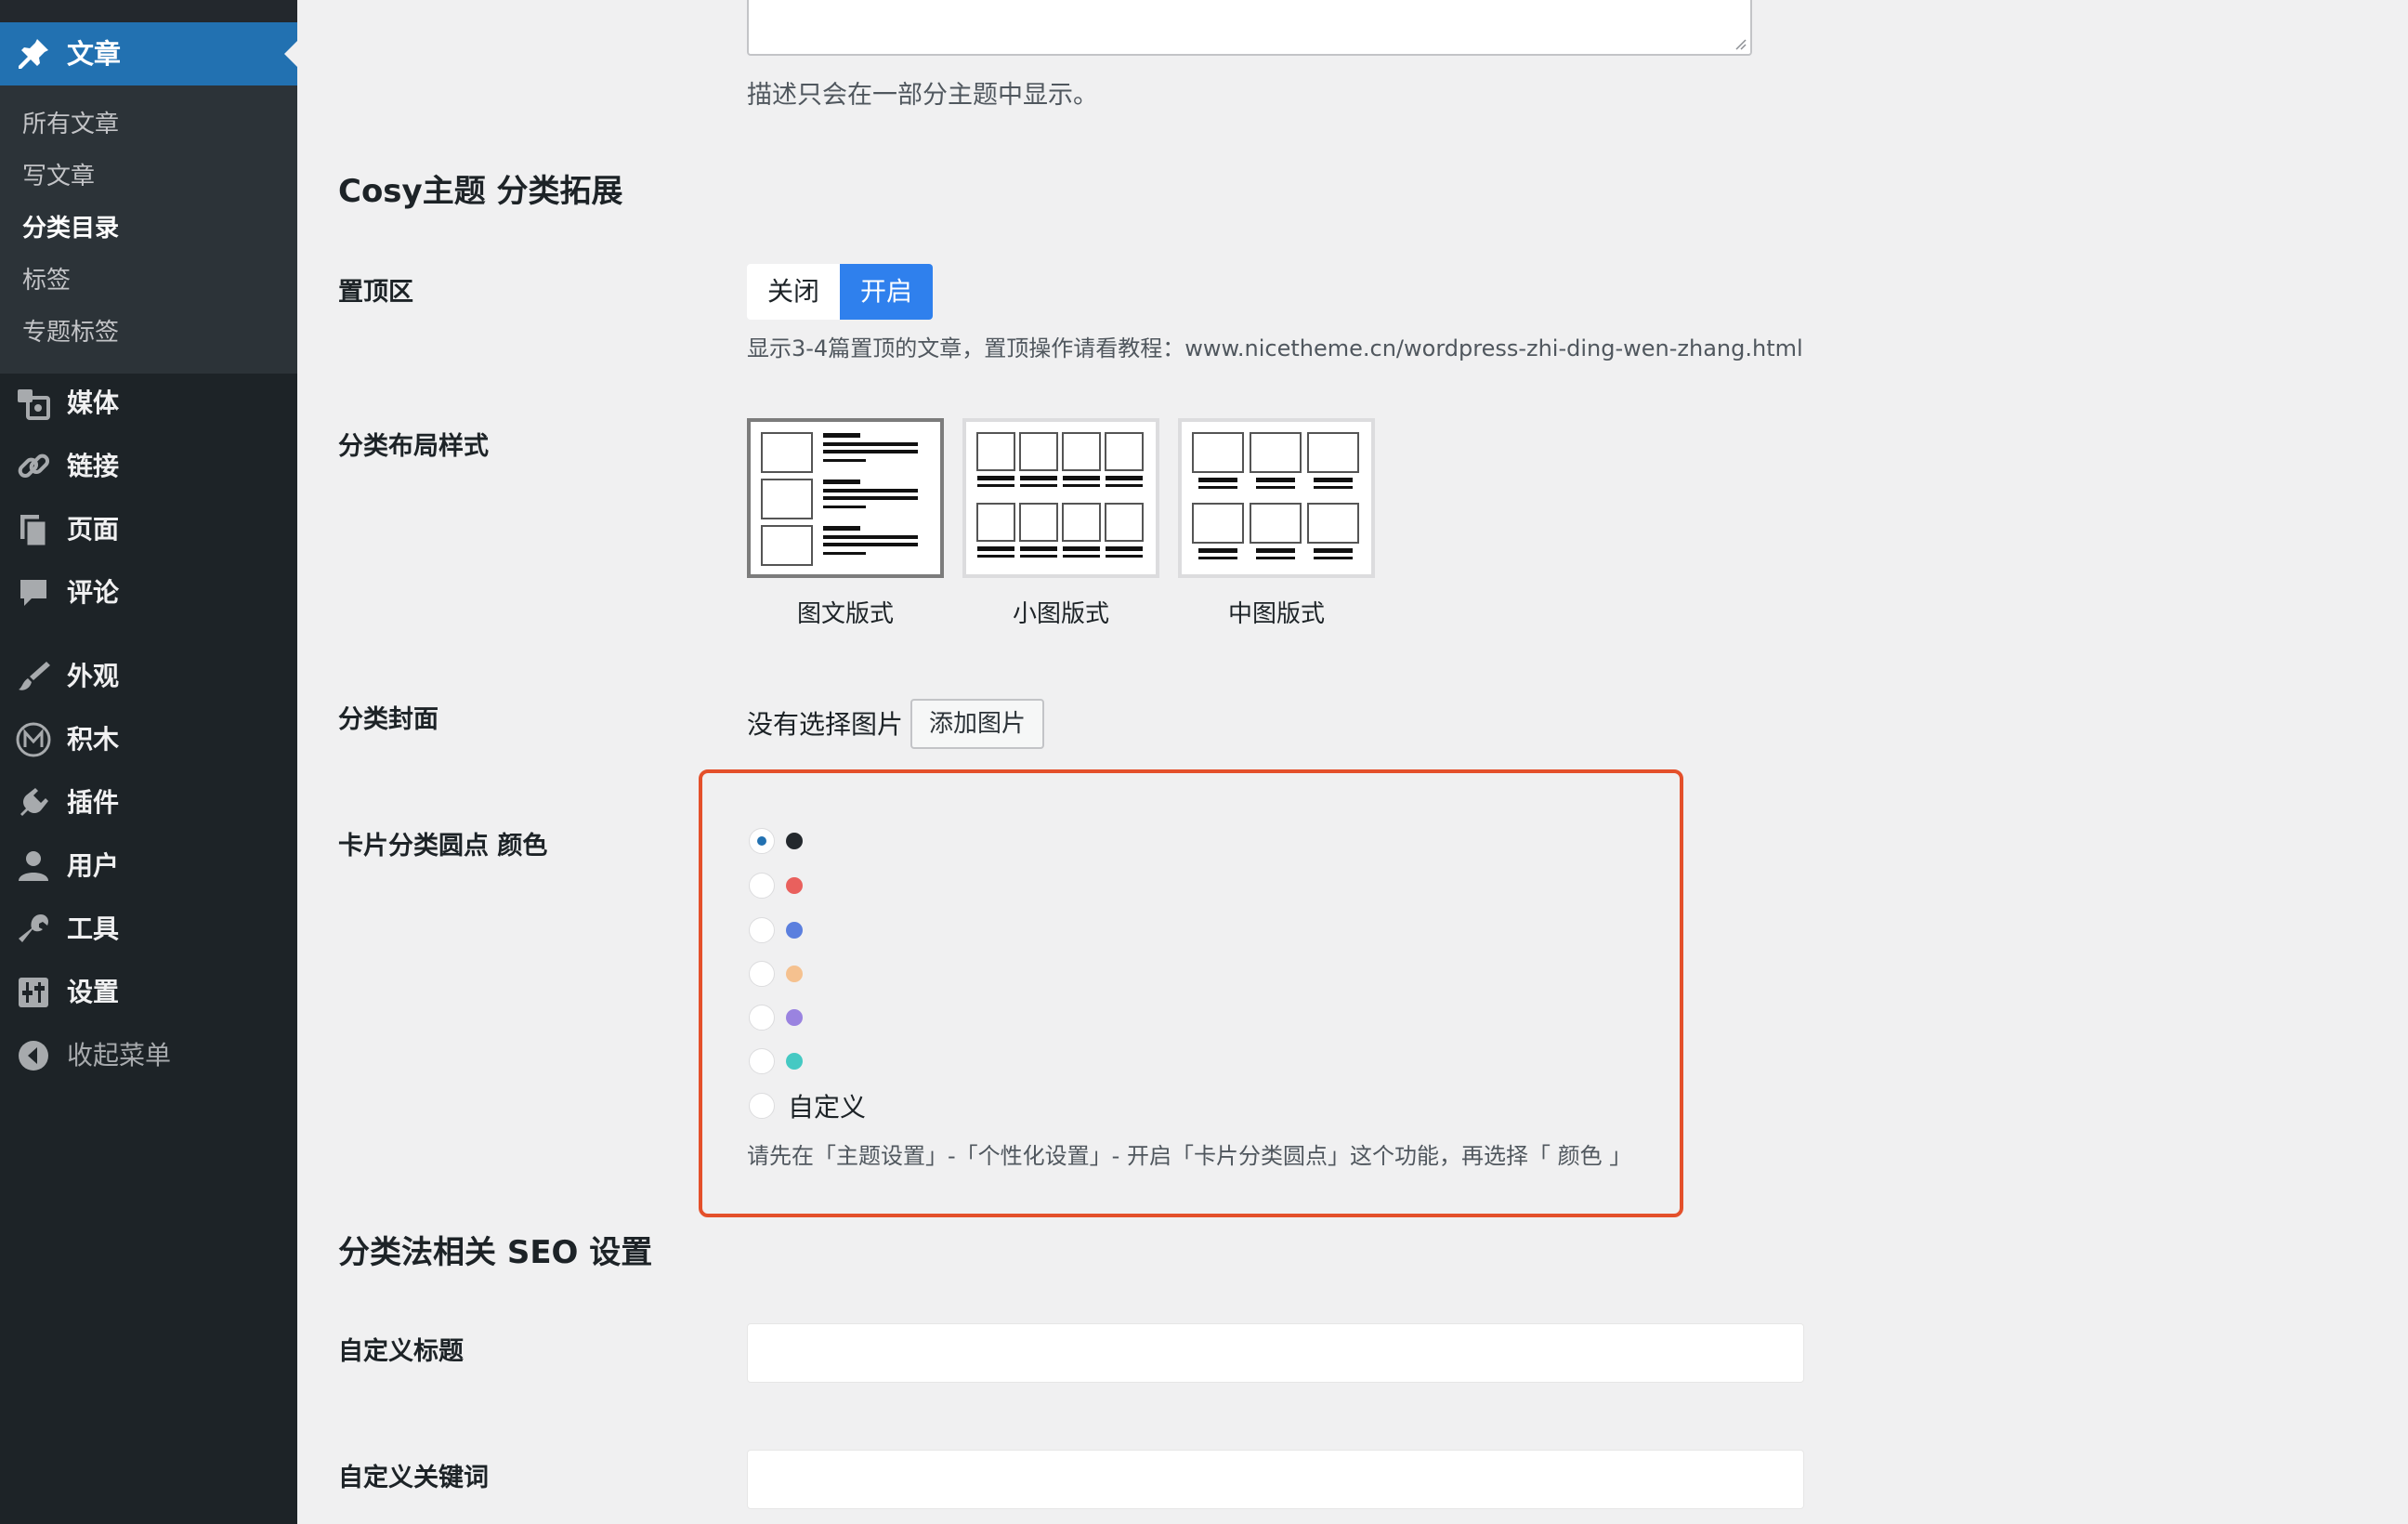  I want to click on top-area-toggle: 关闭 开启, so click(840, 292).